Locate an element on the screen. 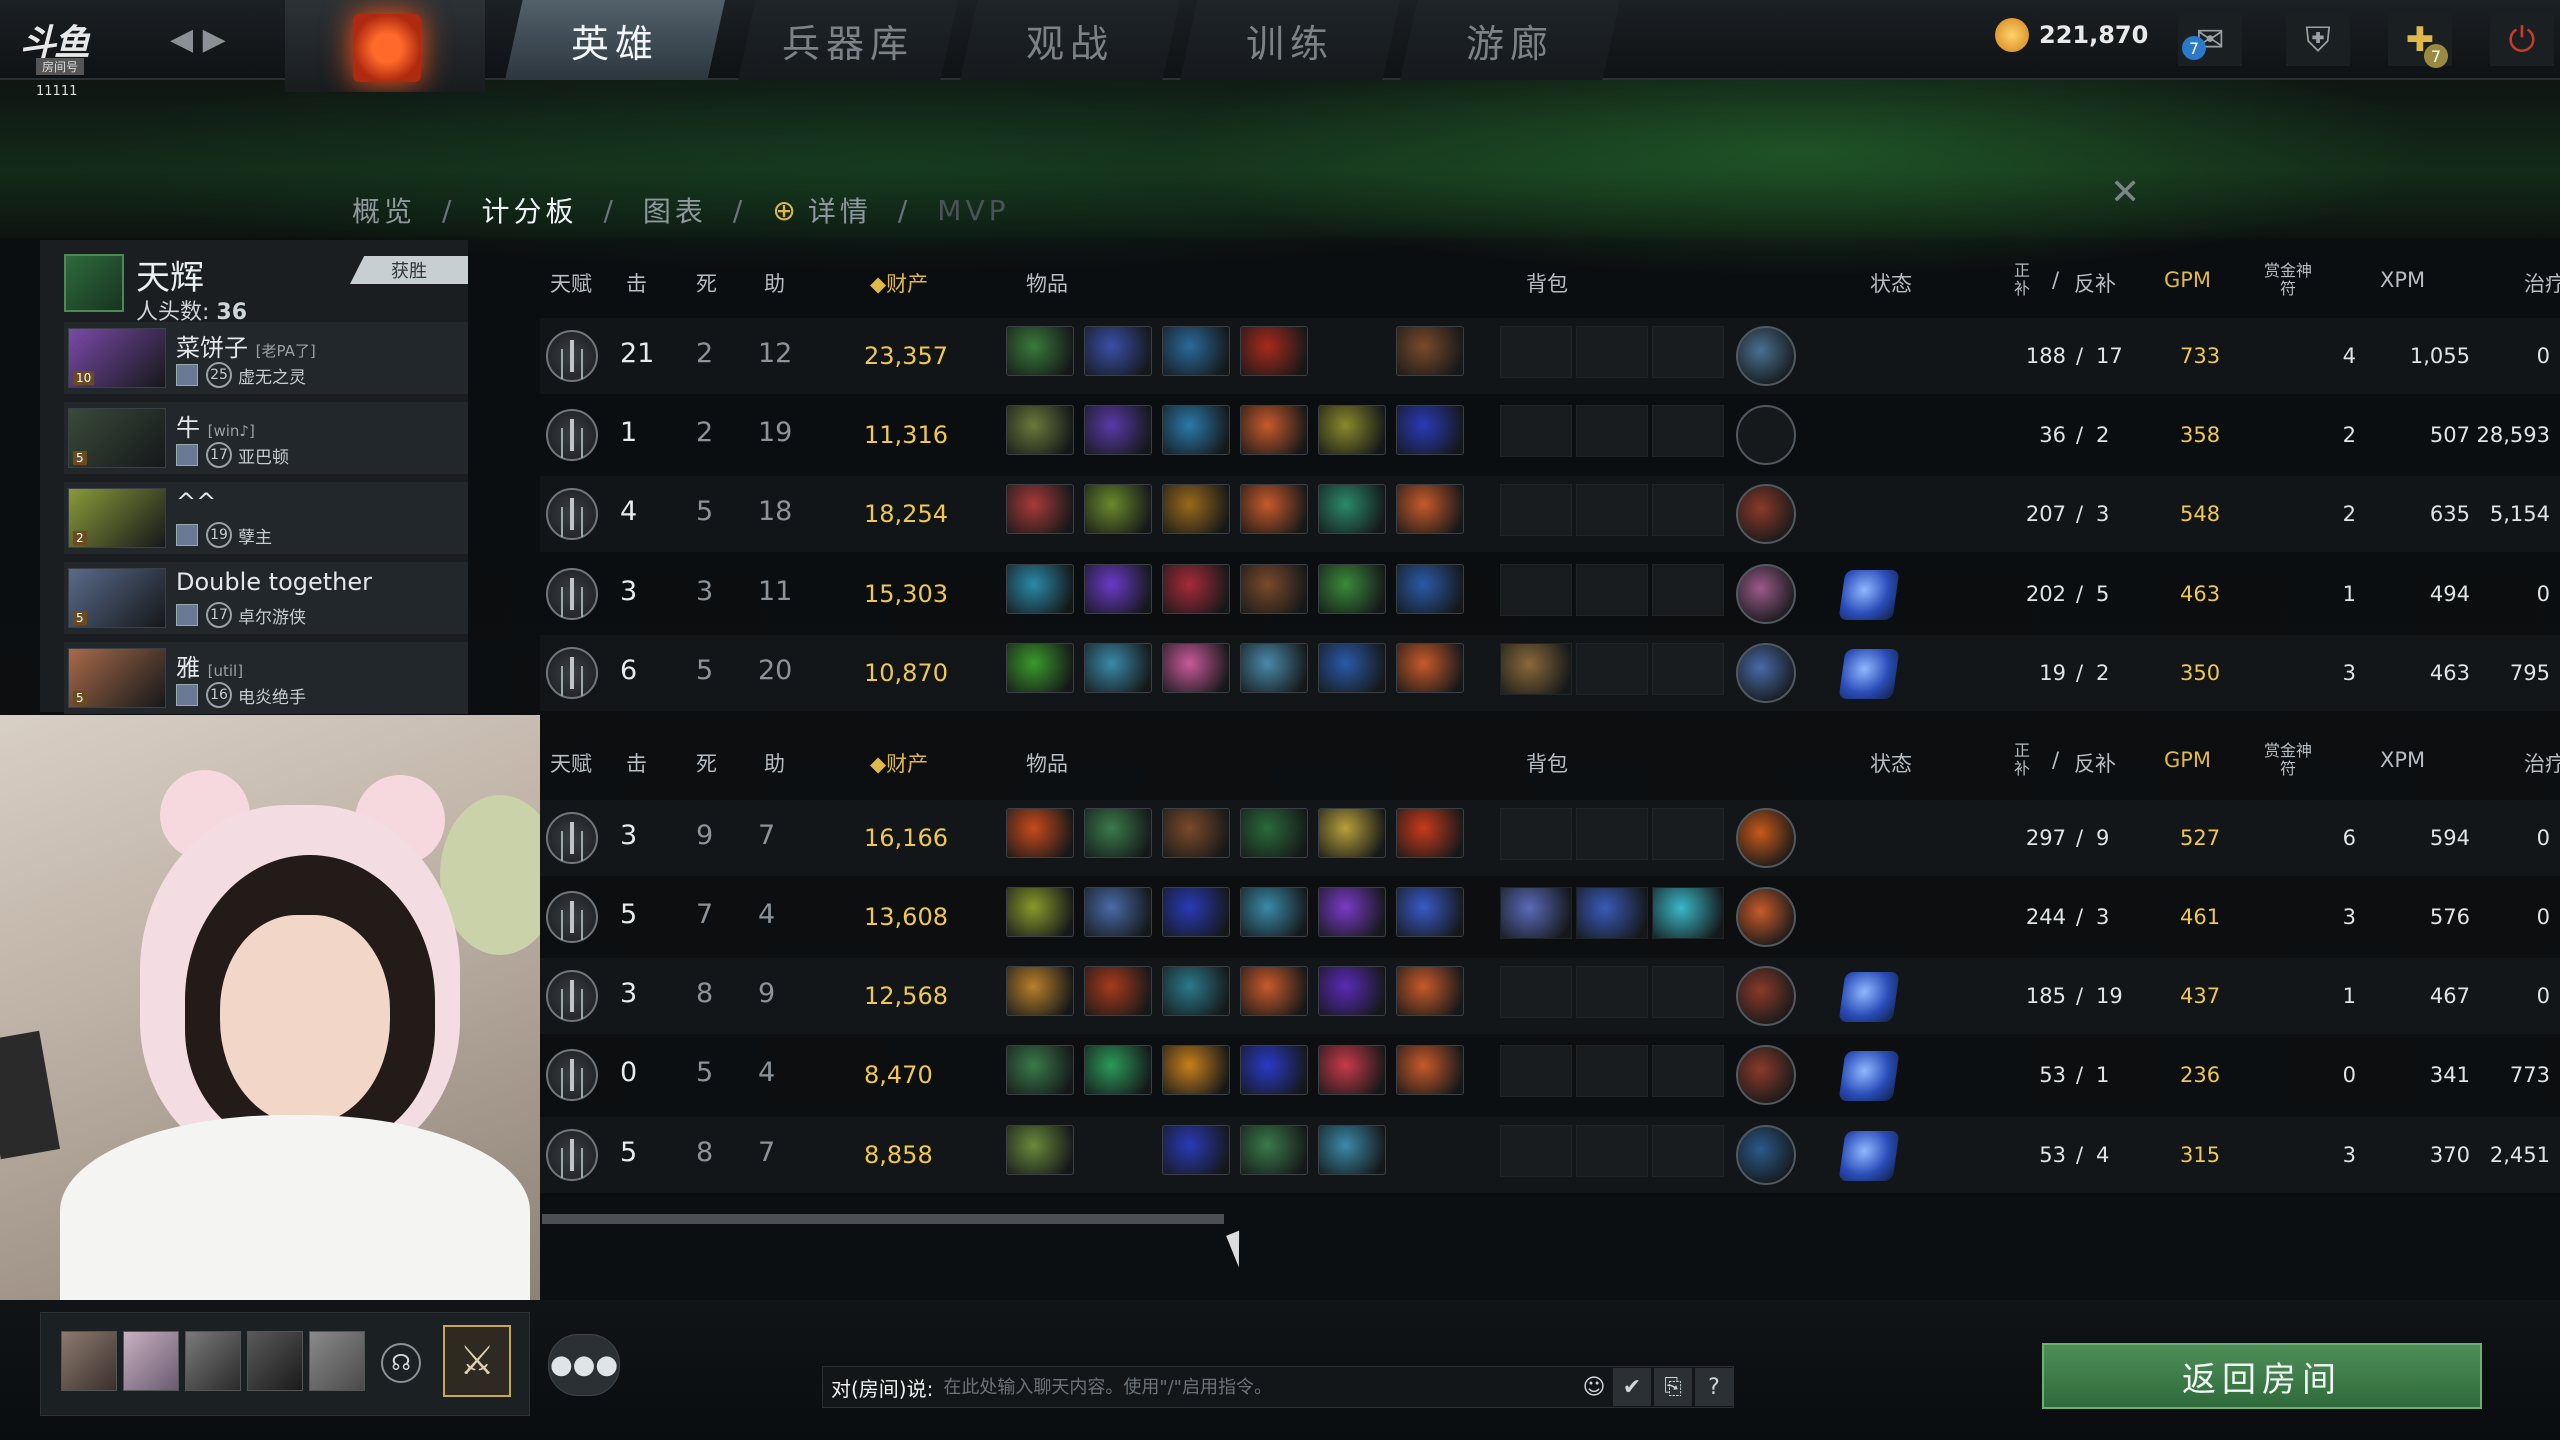  header-xpm: XPM is located at coordinates (2402, 760).